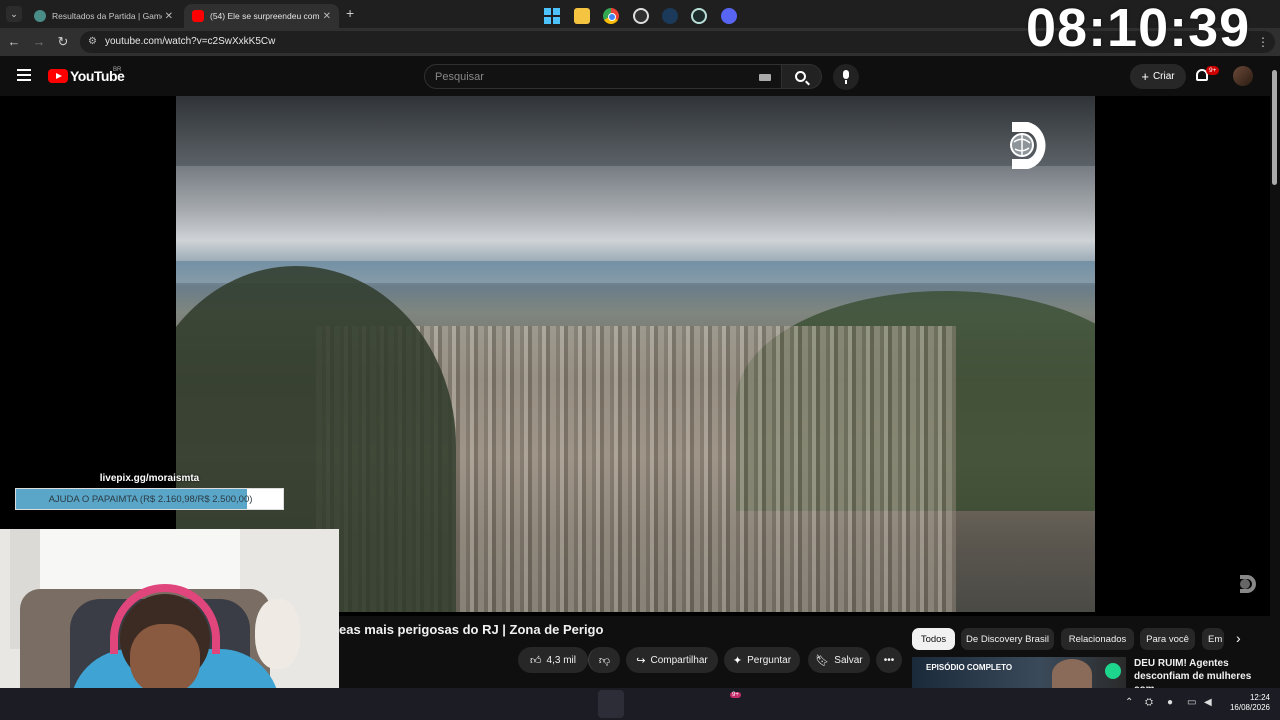 The width and height of the screenshot is (1280, 720). I want to click on save-label: Salvar, so click(848, 660).